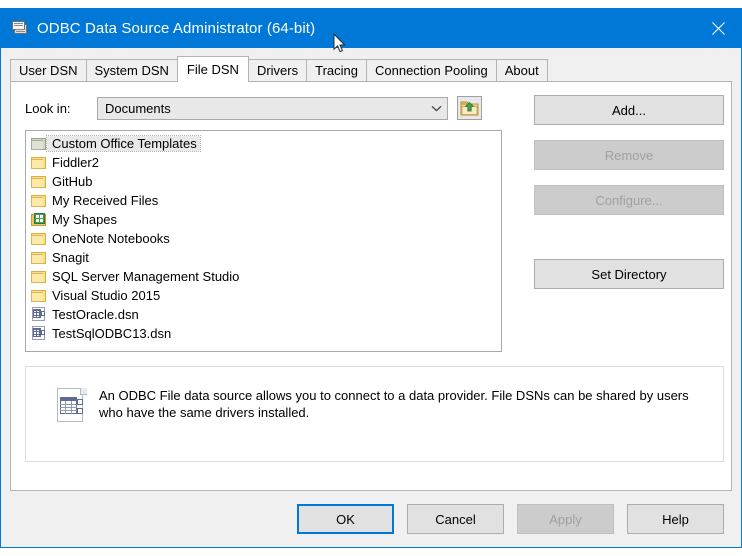 The image size is (742, 556). Describe the element at coordinates (106, 295) in the screenshot. I see `list-item-label: Visual Studio 2015` at that location.